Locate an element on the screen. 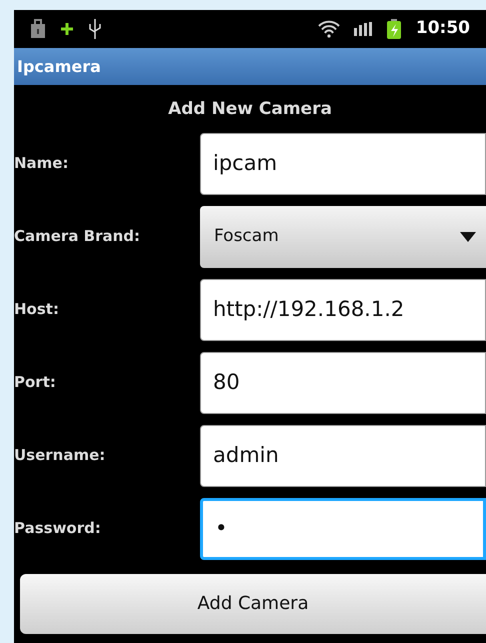  input-field: • is located at coordinates (343, 529).